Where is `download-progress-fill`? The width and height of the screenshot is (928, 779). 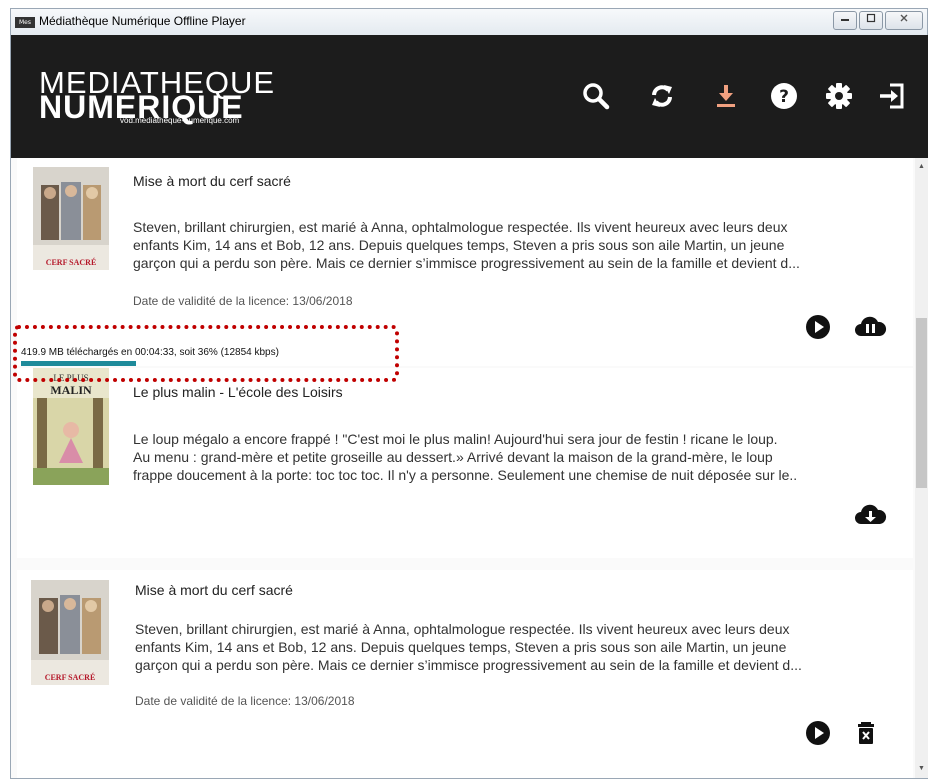
download-progress-fill is located at coordinates (79, 363).